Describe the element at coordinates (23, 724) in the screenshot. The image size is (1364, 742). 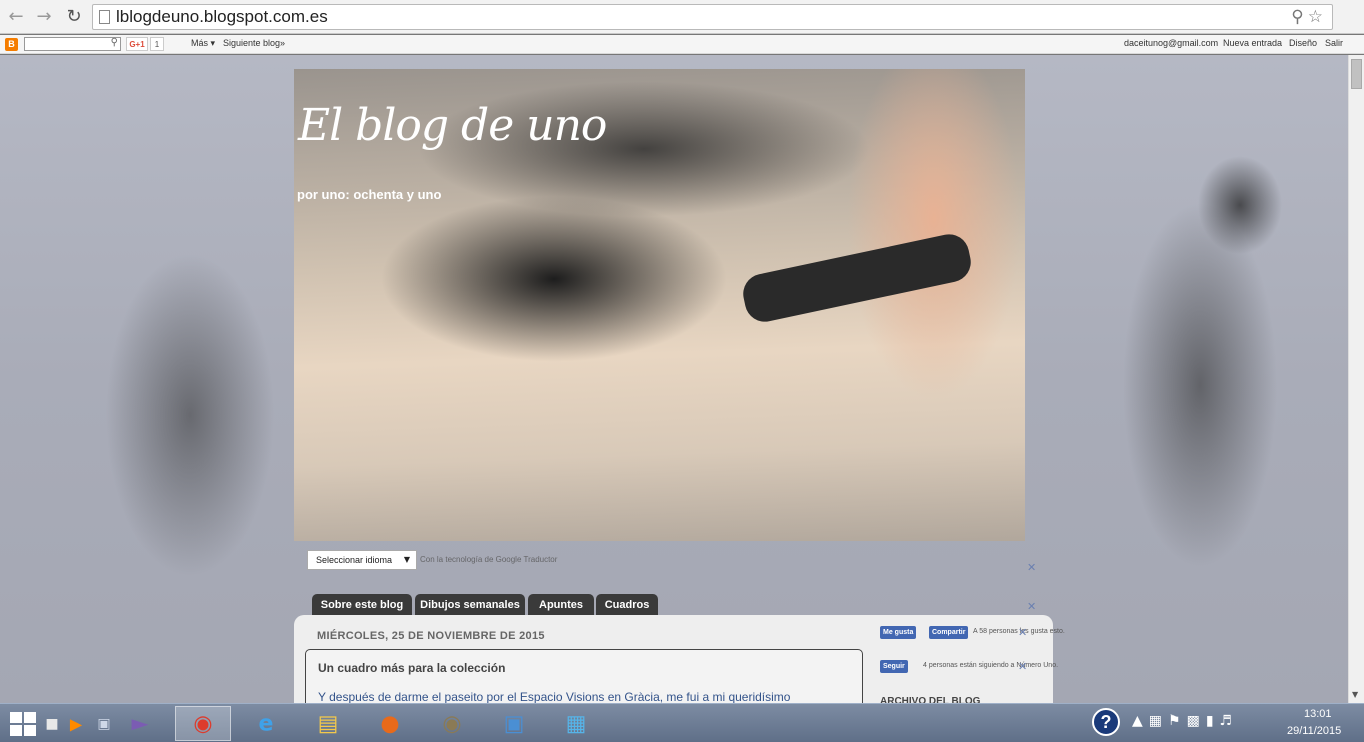
I see `start-button` at that location.